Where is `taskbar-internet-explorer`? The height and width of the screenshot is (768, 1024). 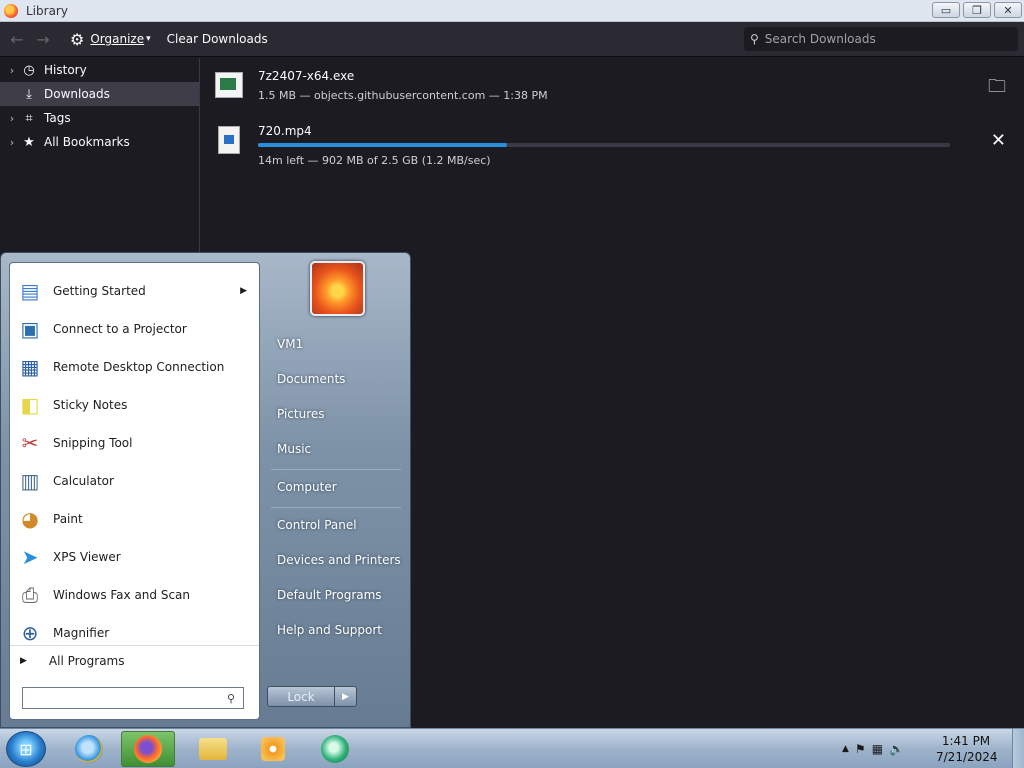
taskbar-internet-explorer is located at coordinates (89, 749).